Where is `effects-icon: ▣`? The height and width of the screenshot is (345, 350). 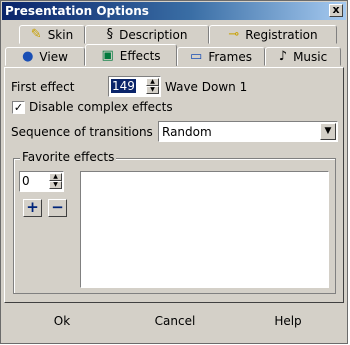
effects-icon: ▣ is located at coordinates (107, 55).